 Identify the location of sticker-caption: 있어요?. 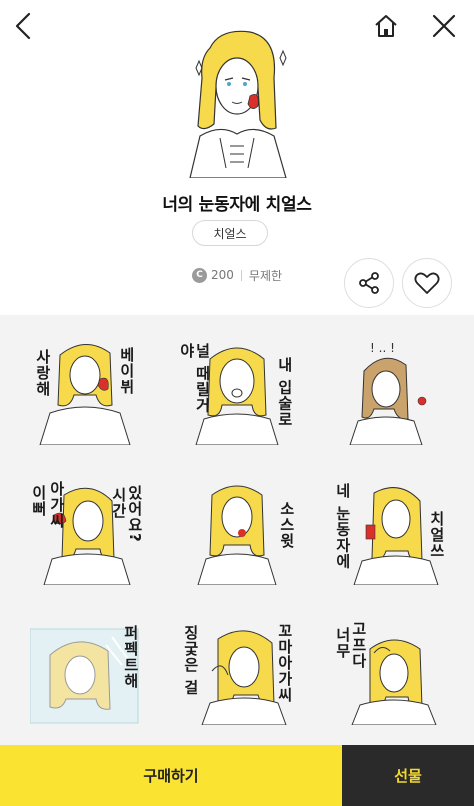
(134, 514).